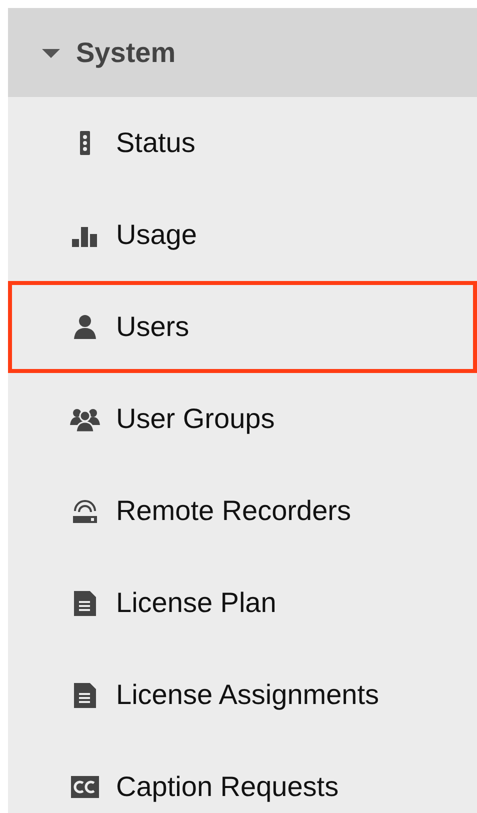  I want to click on menu-item: Status, so click(242, 143).